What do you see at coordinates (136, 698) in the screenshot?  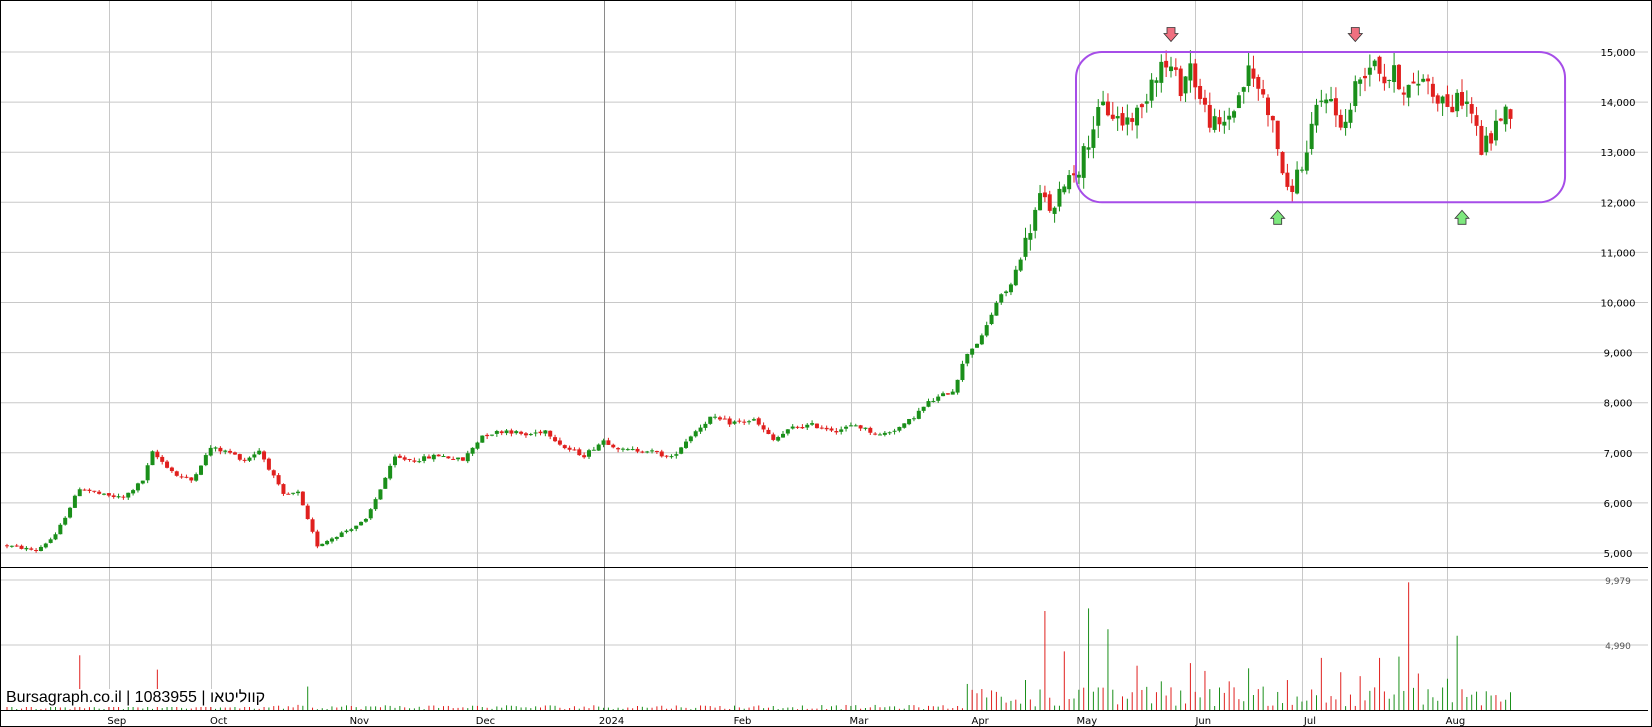 I see `watermark-caption: Bursagraph.co.il | 1083955 | קווליטאו` at bounding box center [136, 698].